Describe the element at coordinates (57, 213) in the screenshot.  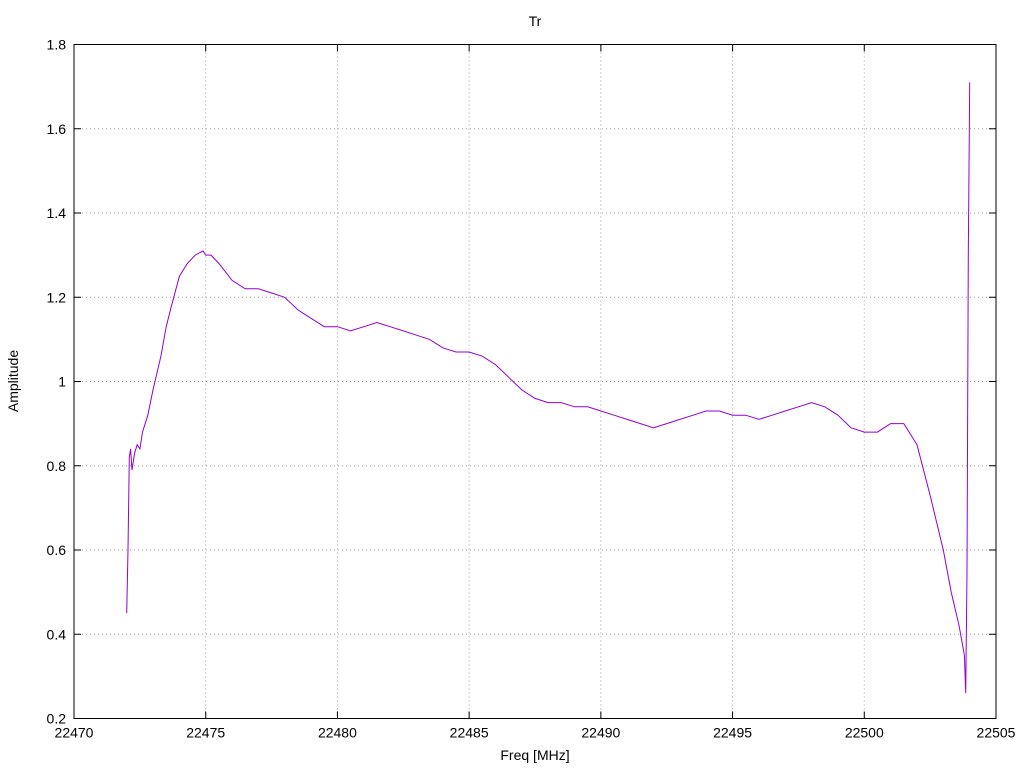
I see `y-tick-label: 1.4` at that location.